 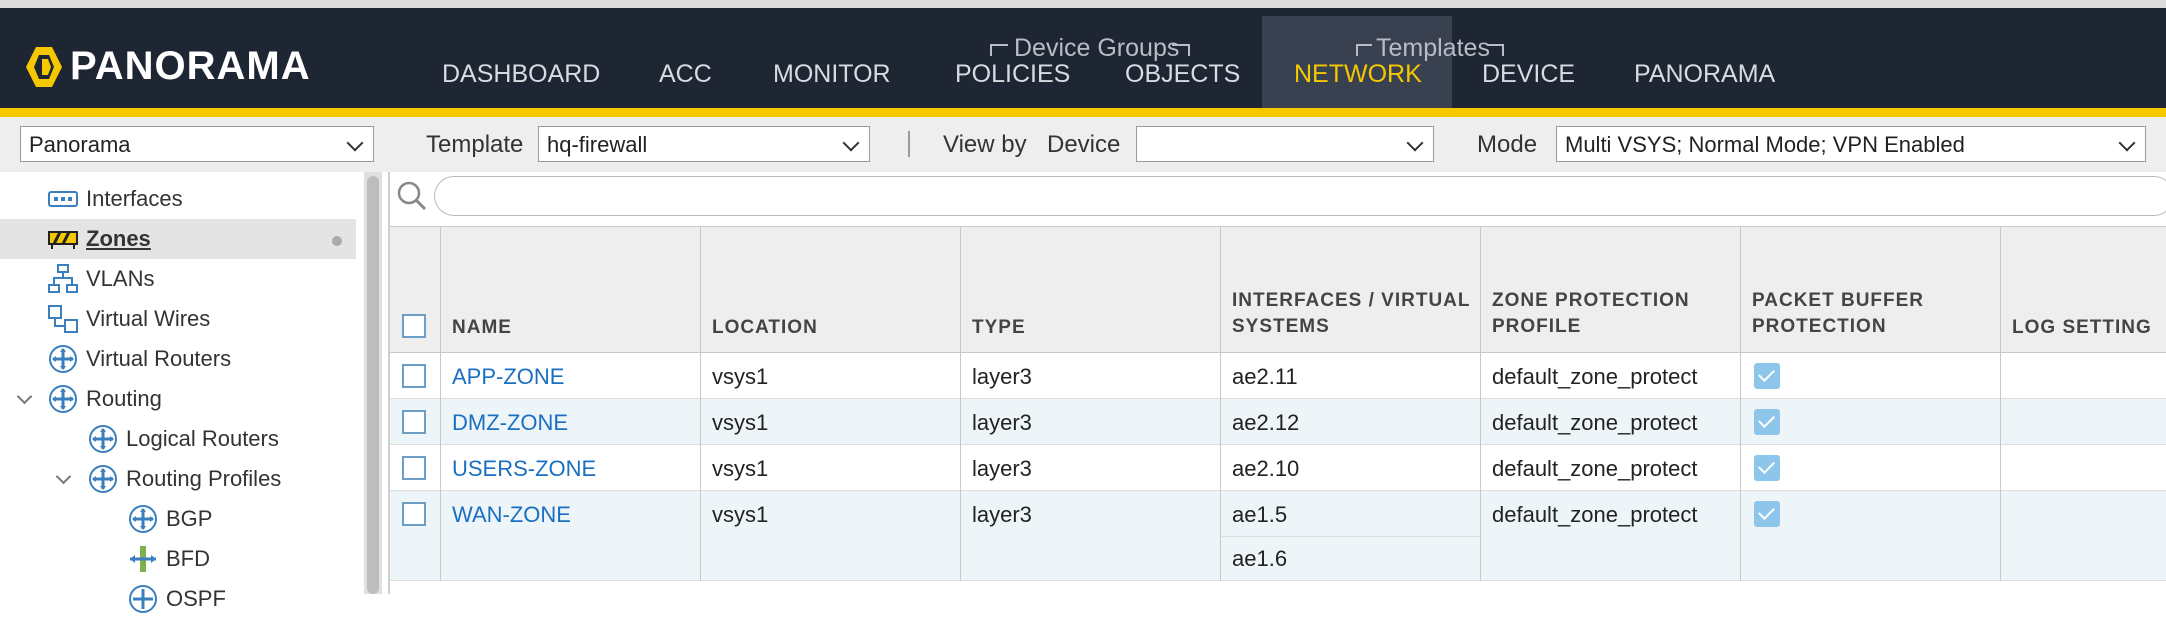 I want to click on column-header-location: LOCATION, so click(x=765, y=328).